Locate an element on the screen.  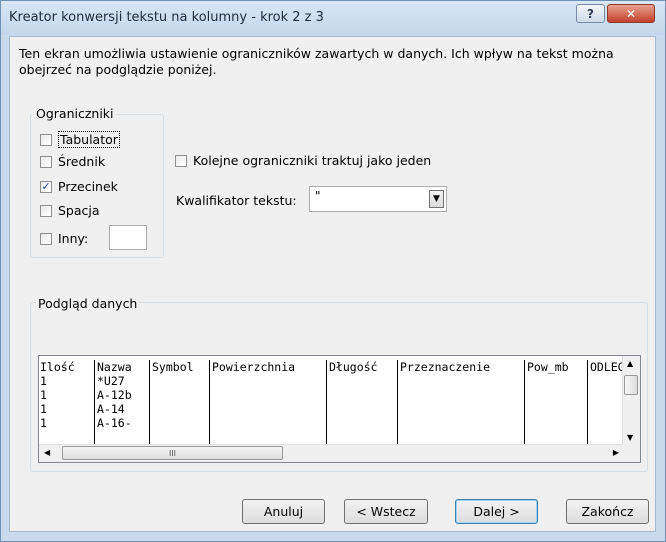
preview-column: Powierzchnia is located at coordinates (267, 403).